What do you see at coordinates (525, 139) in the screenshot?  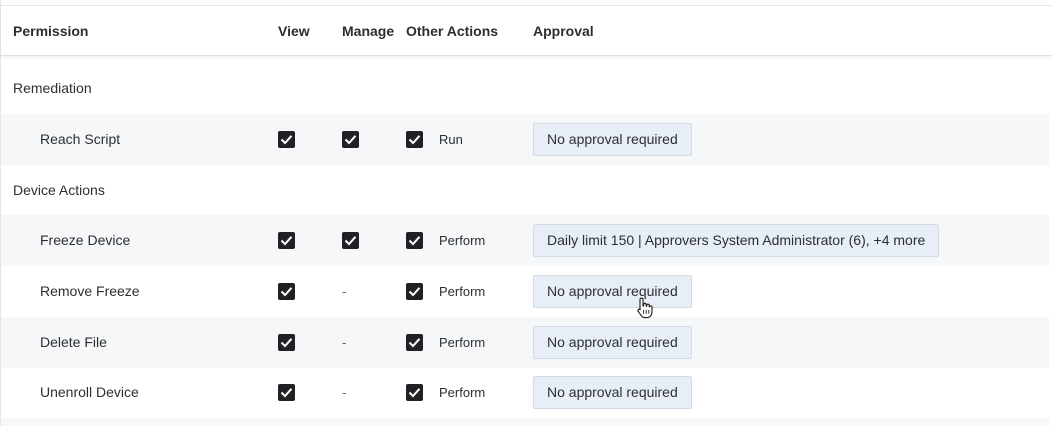 I see `table-row: Reach Script Run No approval required` at bounding box center [525, 139].